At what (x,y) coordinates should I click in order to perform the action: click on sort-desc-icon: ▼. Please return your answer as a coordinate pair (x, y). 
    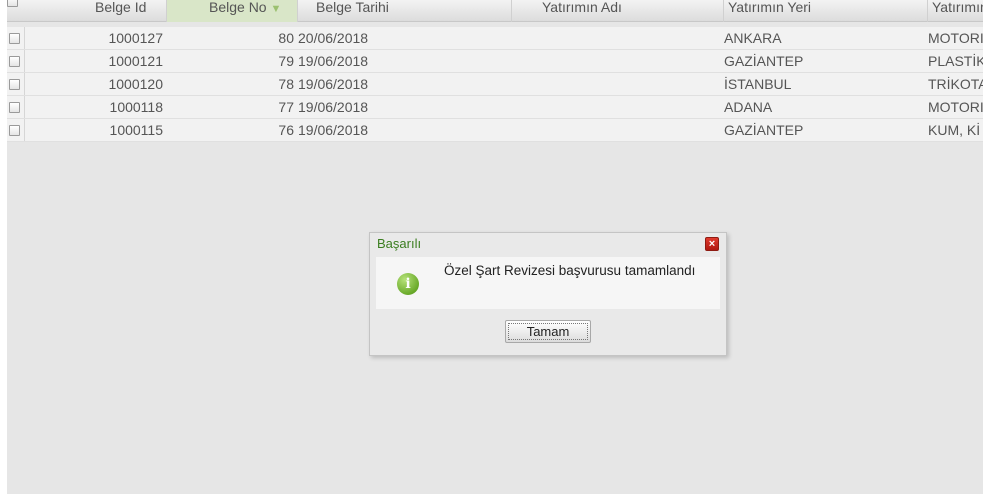
    Looking at the image, I should click on (276, 9).